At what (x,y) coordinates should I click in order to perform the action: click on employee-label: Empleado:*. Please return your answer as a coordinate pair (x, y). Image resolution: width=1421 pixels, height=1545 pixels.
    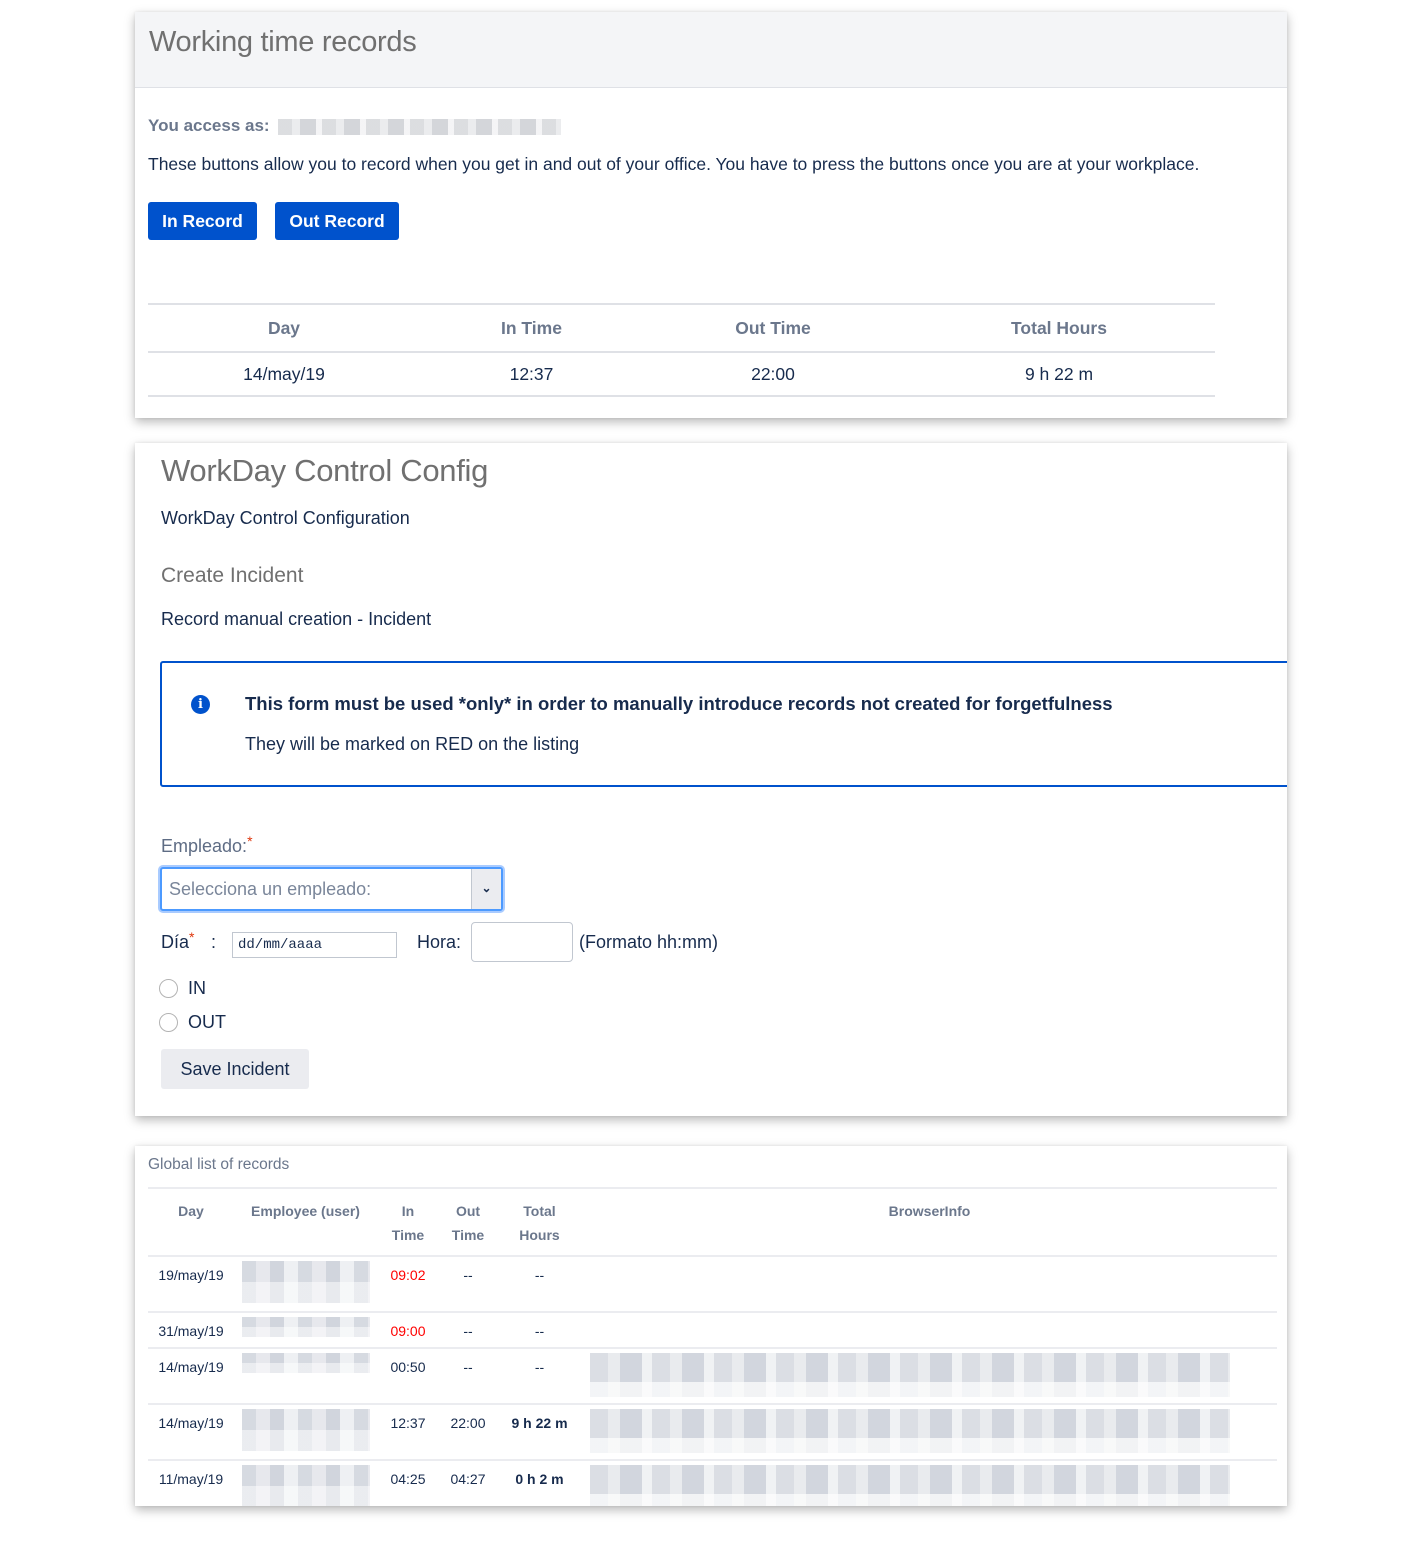
    Looking at the image, I should click on (207, 845).